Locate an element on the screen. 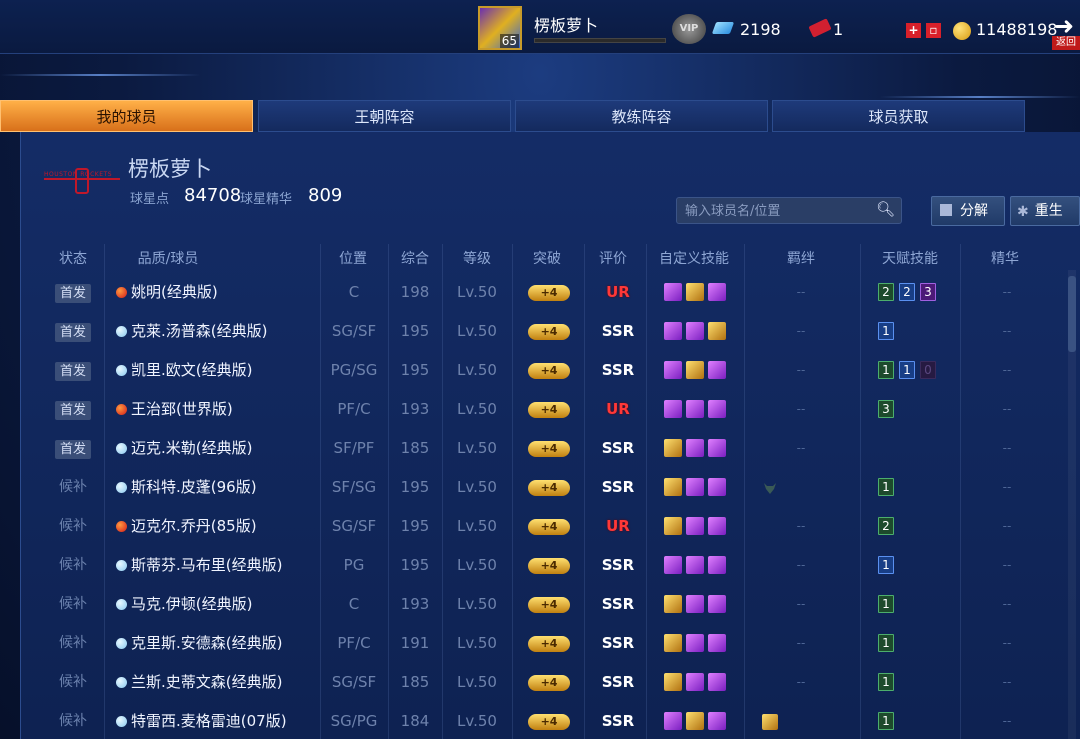 The image size is (1080, 739). col-essence: 精华 is located at coordinates (1005, 258).